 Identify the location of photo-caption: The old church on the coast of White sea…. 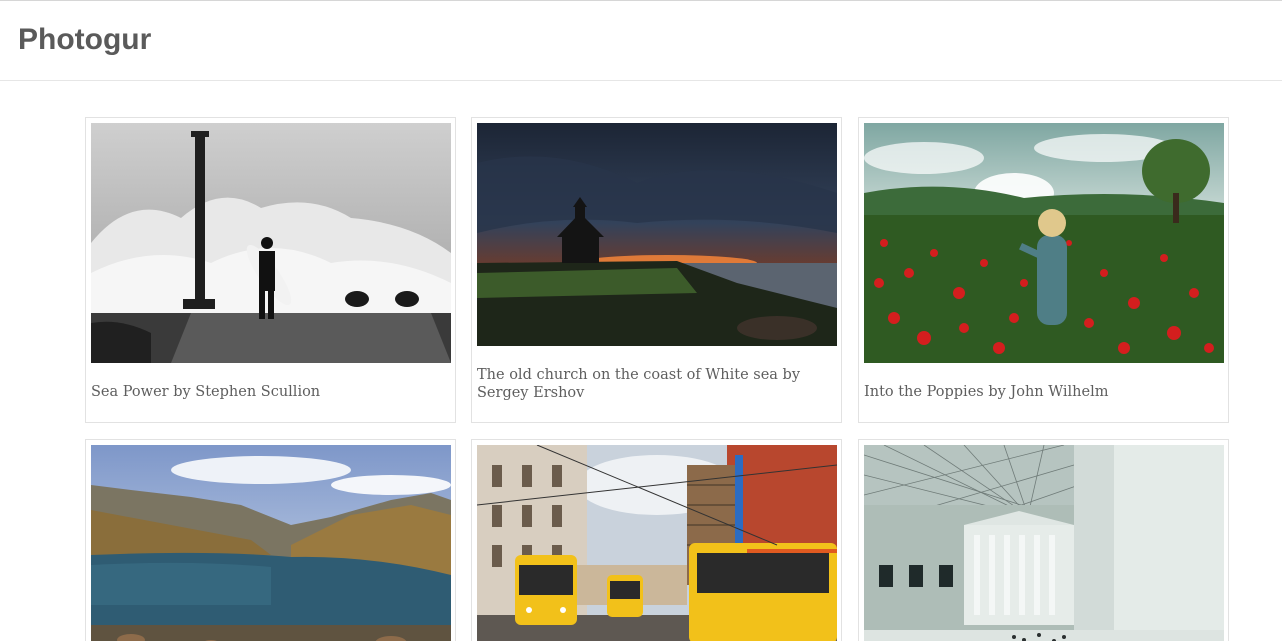
(639, 384).